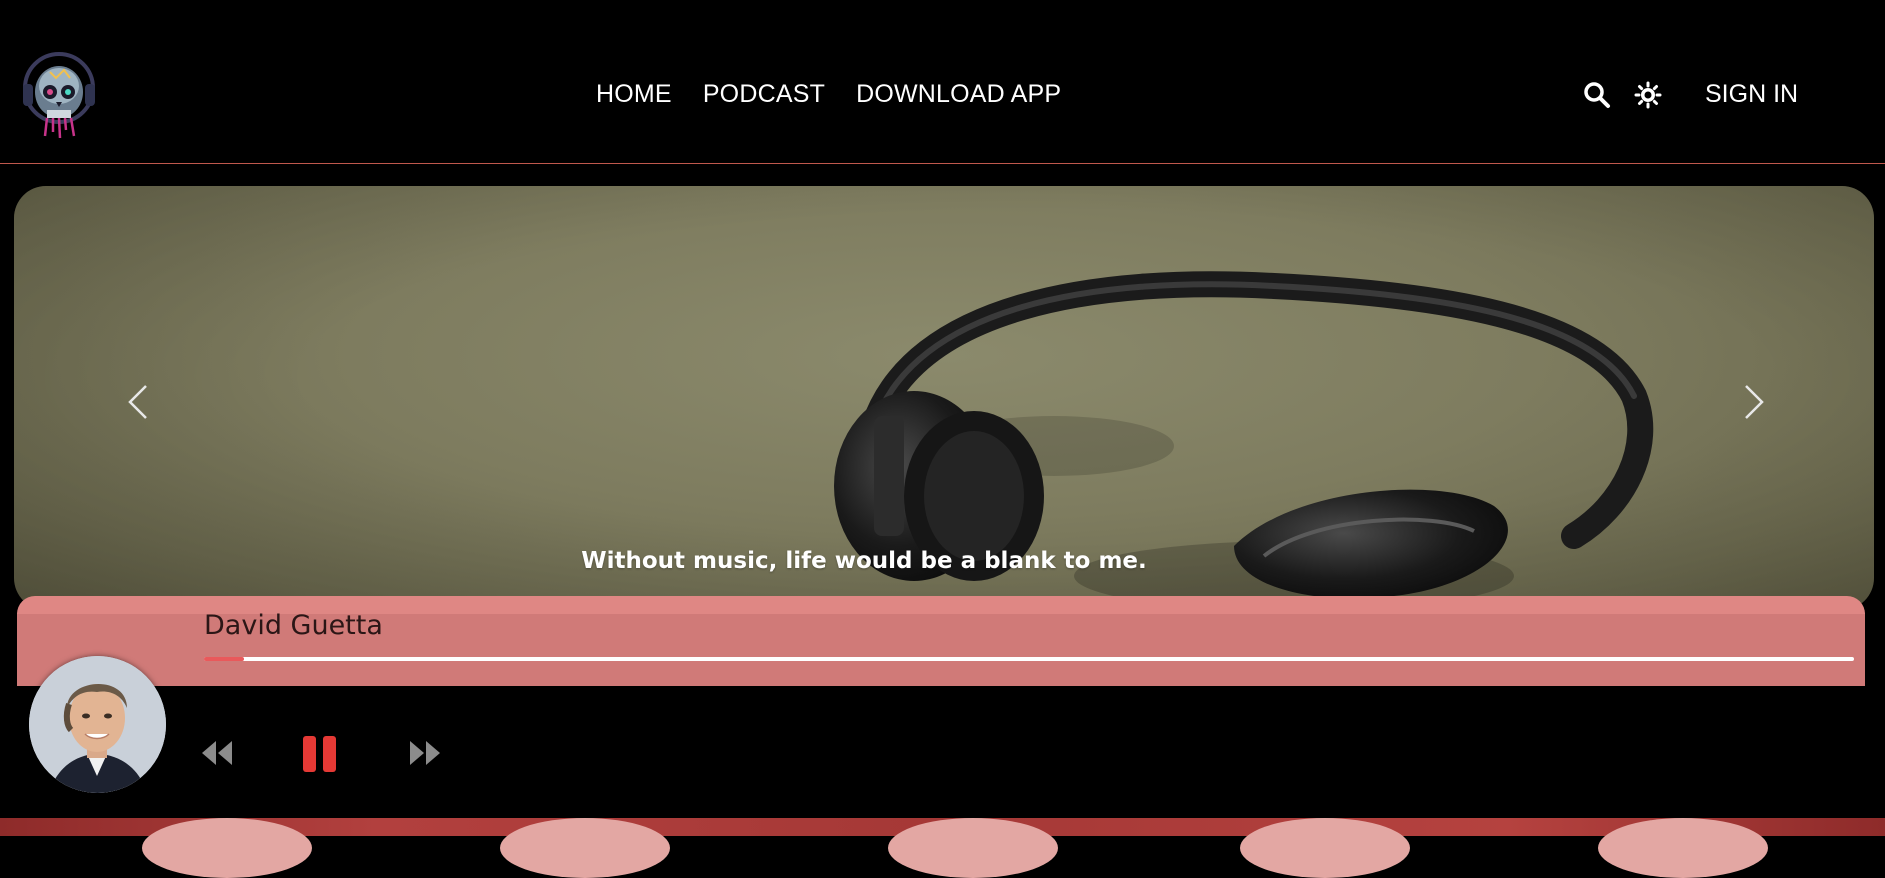 The image size is (1885, 878). What do you see at coordinates (634, 94) in the screenshot?
I see `nav-home-link: HOME` at bounding box center [634, 94].